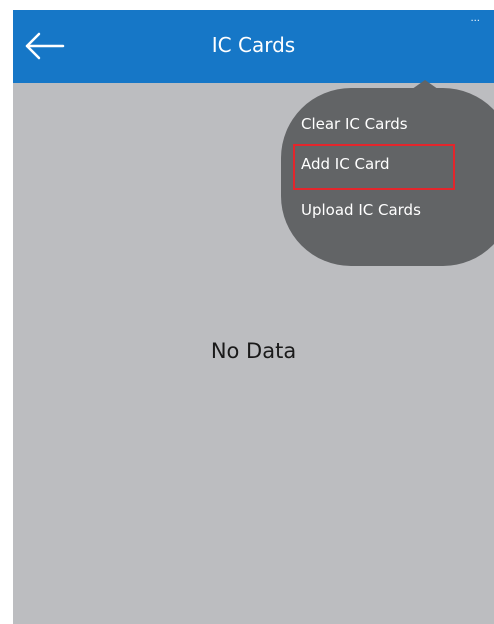 The image size is (494, 624). What do you see at coordinates (361, 210) in the screenshot?
I see `menu-item-upload-ic-cards: Upload IC Cards` at bounding box center [361, 210].